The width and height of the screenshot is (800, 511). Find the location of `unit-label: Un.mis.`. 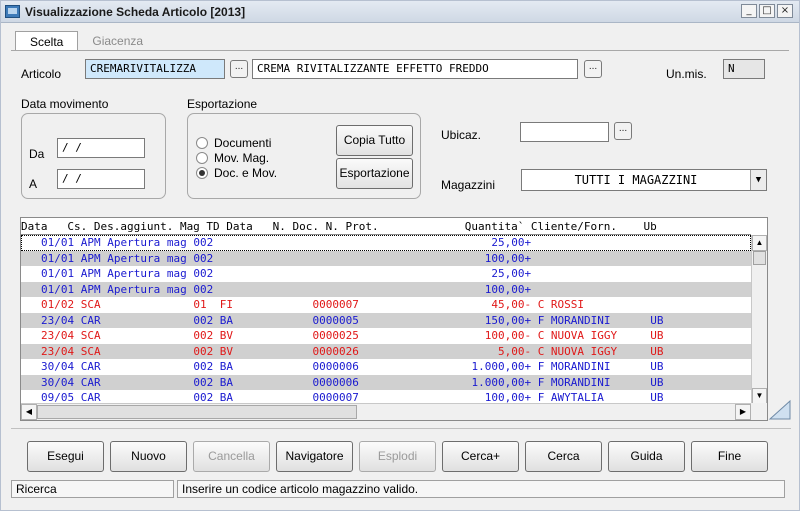

unit-label: Un.mis. is located at coordinates (686, 74).